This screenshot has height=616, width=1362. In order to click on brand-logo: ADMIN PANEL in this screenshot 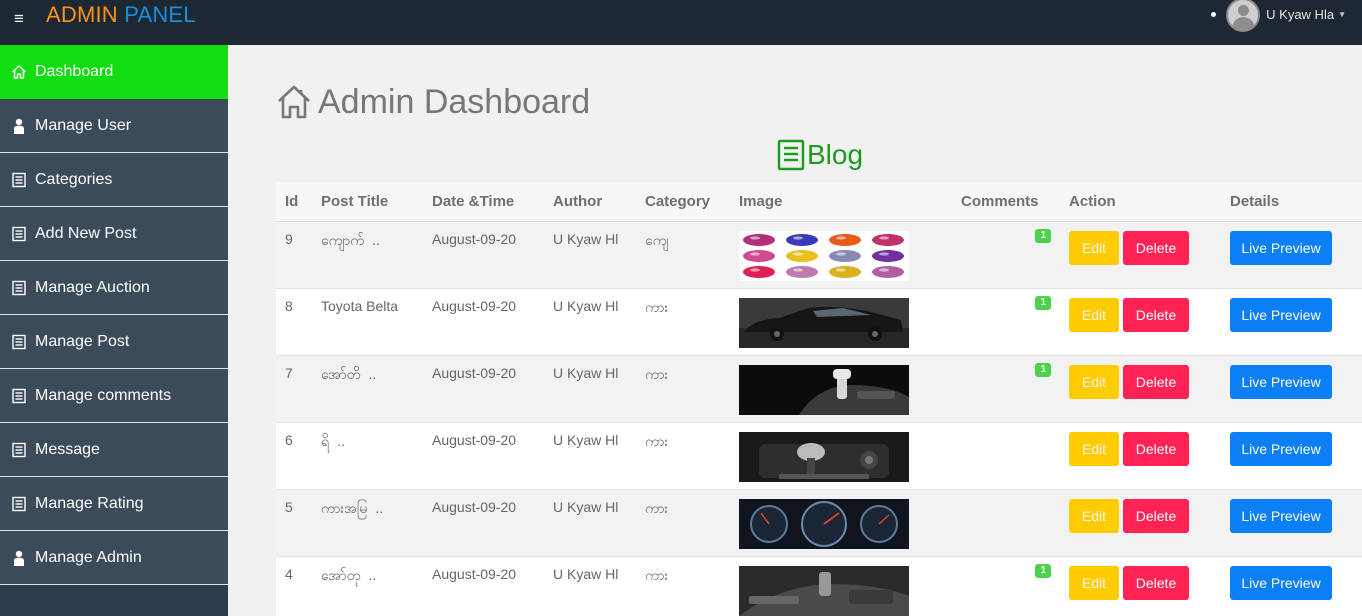, I will do `click(121, 15)`.